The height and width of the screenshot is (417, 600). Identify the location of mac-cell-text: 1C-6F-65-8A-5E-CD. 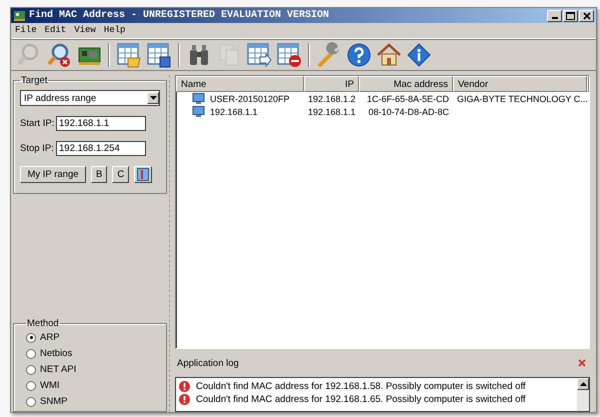
(408, 99).